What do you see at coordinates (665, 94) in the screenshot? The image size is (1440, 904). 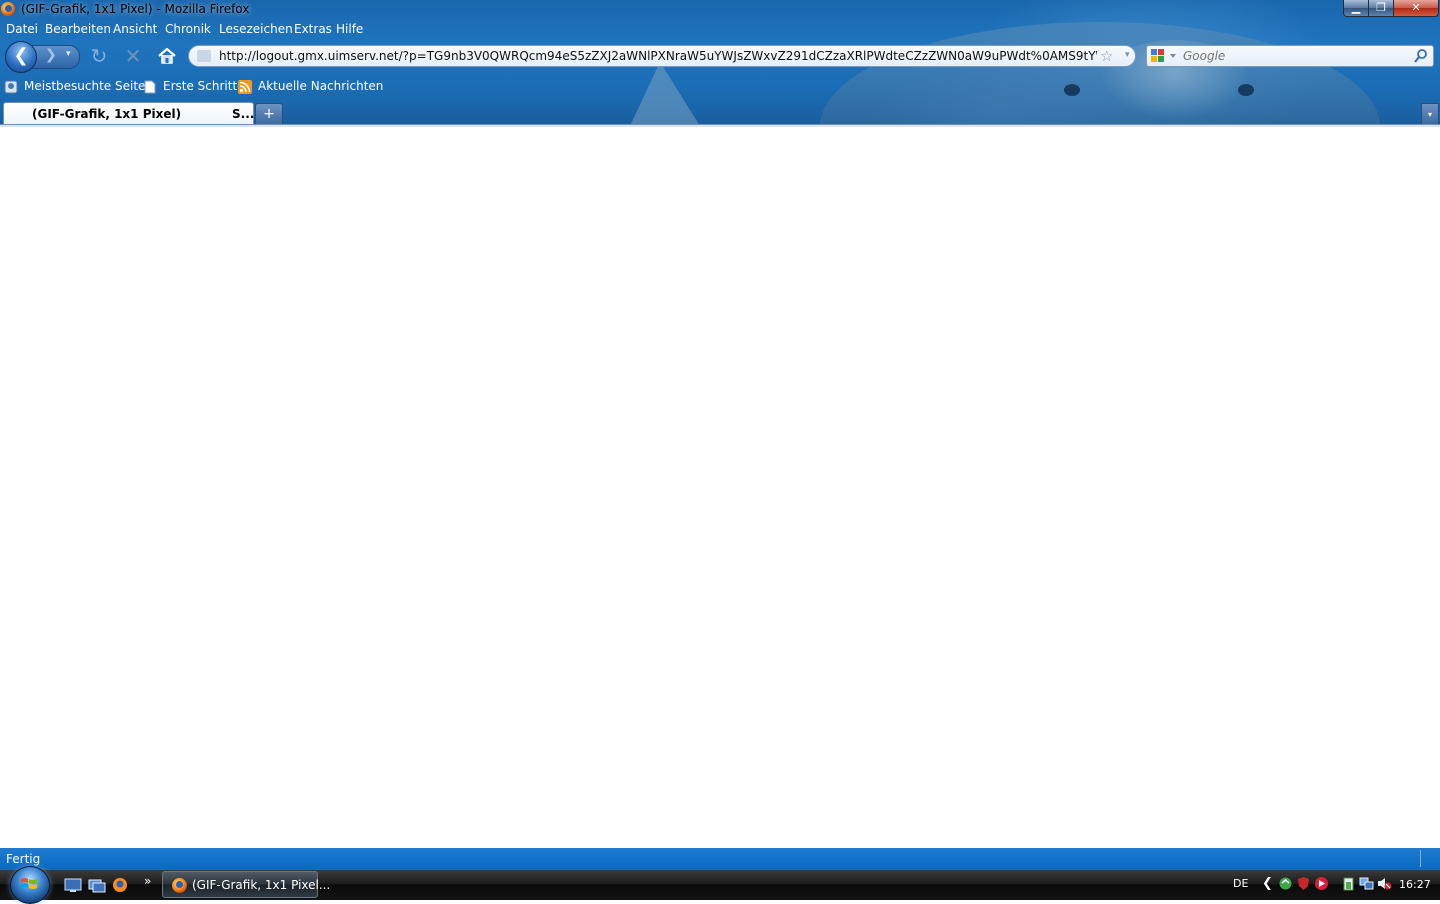 I see `theme-shark-fin` at bounding box center [665, 94].